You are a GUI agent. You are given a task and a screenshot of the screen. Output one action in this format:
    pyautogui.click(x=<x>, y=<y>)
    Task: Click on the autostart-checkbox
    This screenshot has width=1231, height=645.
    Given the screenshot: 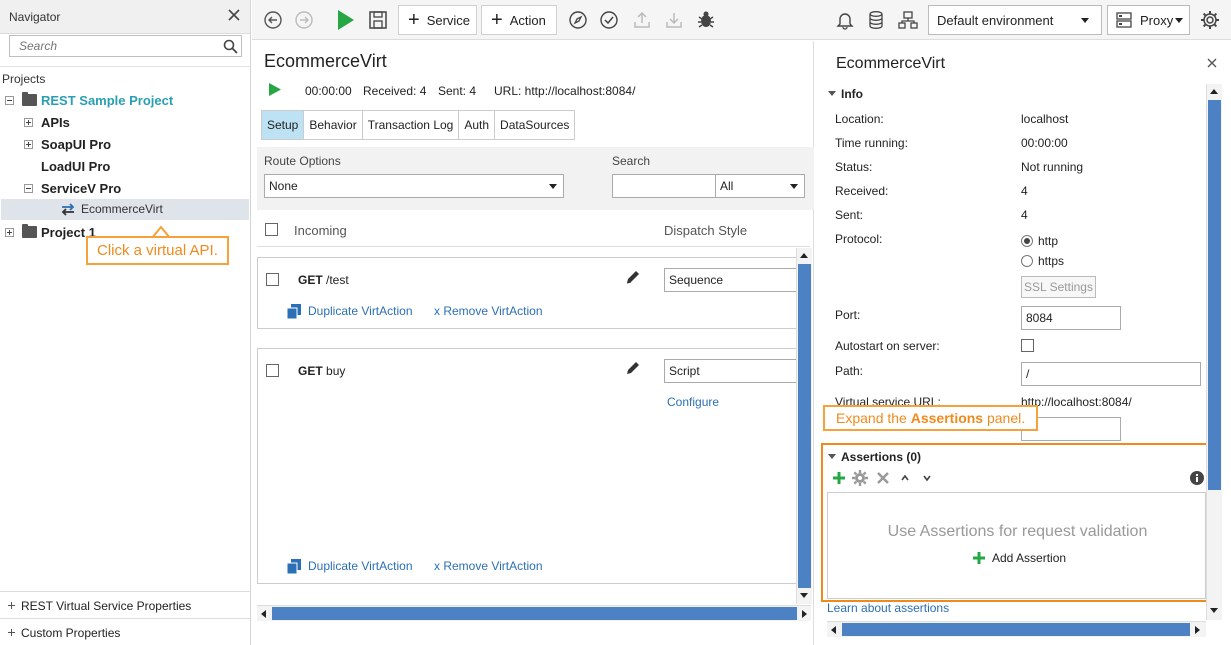 What is the action you would take?
    pyautogui.click(x=1027, y=345)
    